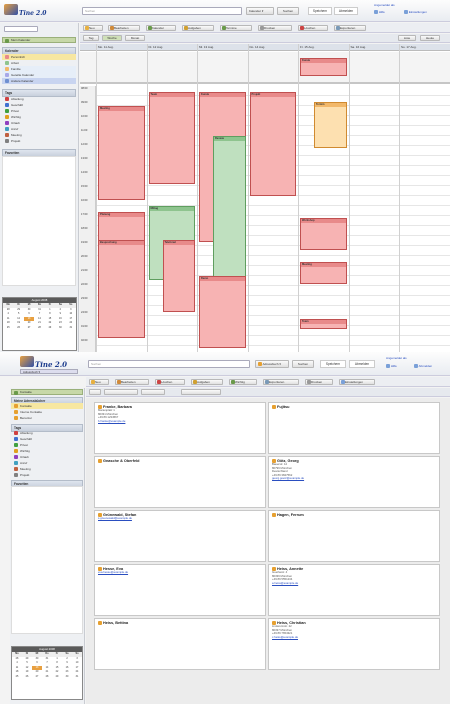  Describe the element at coordinates (180, 536) in the screenshot. I see `contact-card: Grünewald, Stefan s.gruenewald@example.de` at that location.